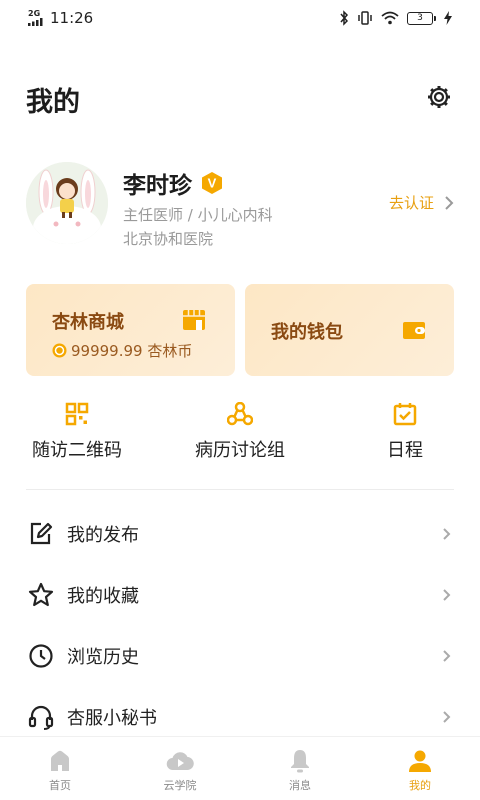  I want to click on verified-badge-icon: V, so click(212, 183).